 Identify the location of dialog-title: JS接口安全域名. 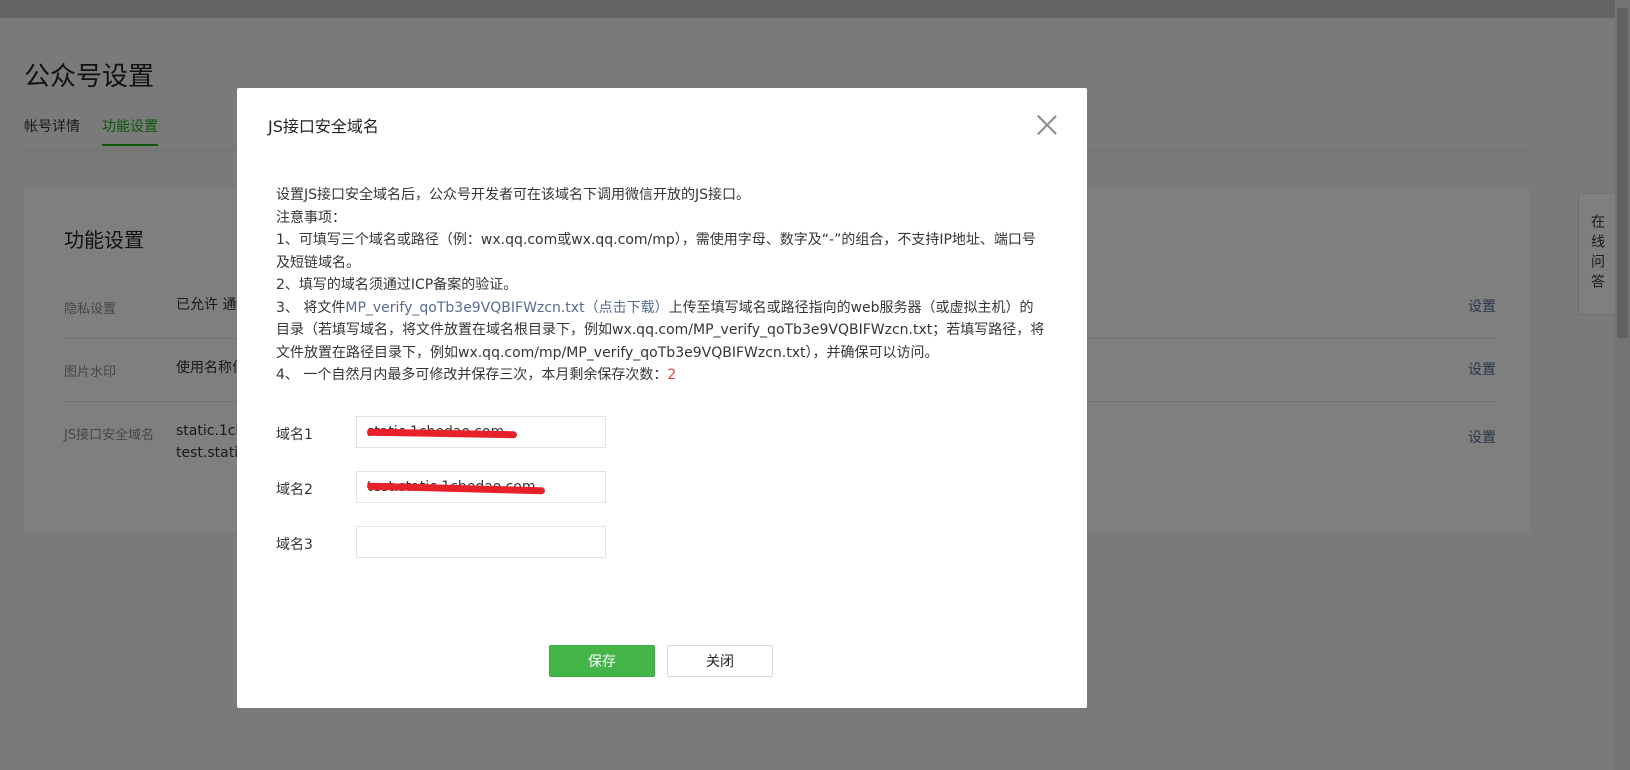
(323, 126).